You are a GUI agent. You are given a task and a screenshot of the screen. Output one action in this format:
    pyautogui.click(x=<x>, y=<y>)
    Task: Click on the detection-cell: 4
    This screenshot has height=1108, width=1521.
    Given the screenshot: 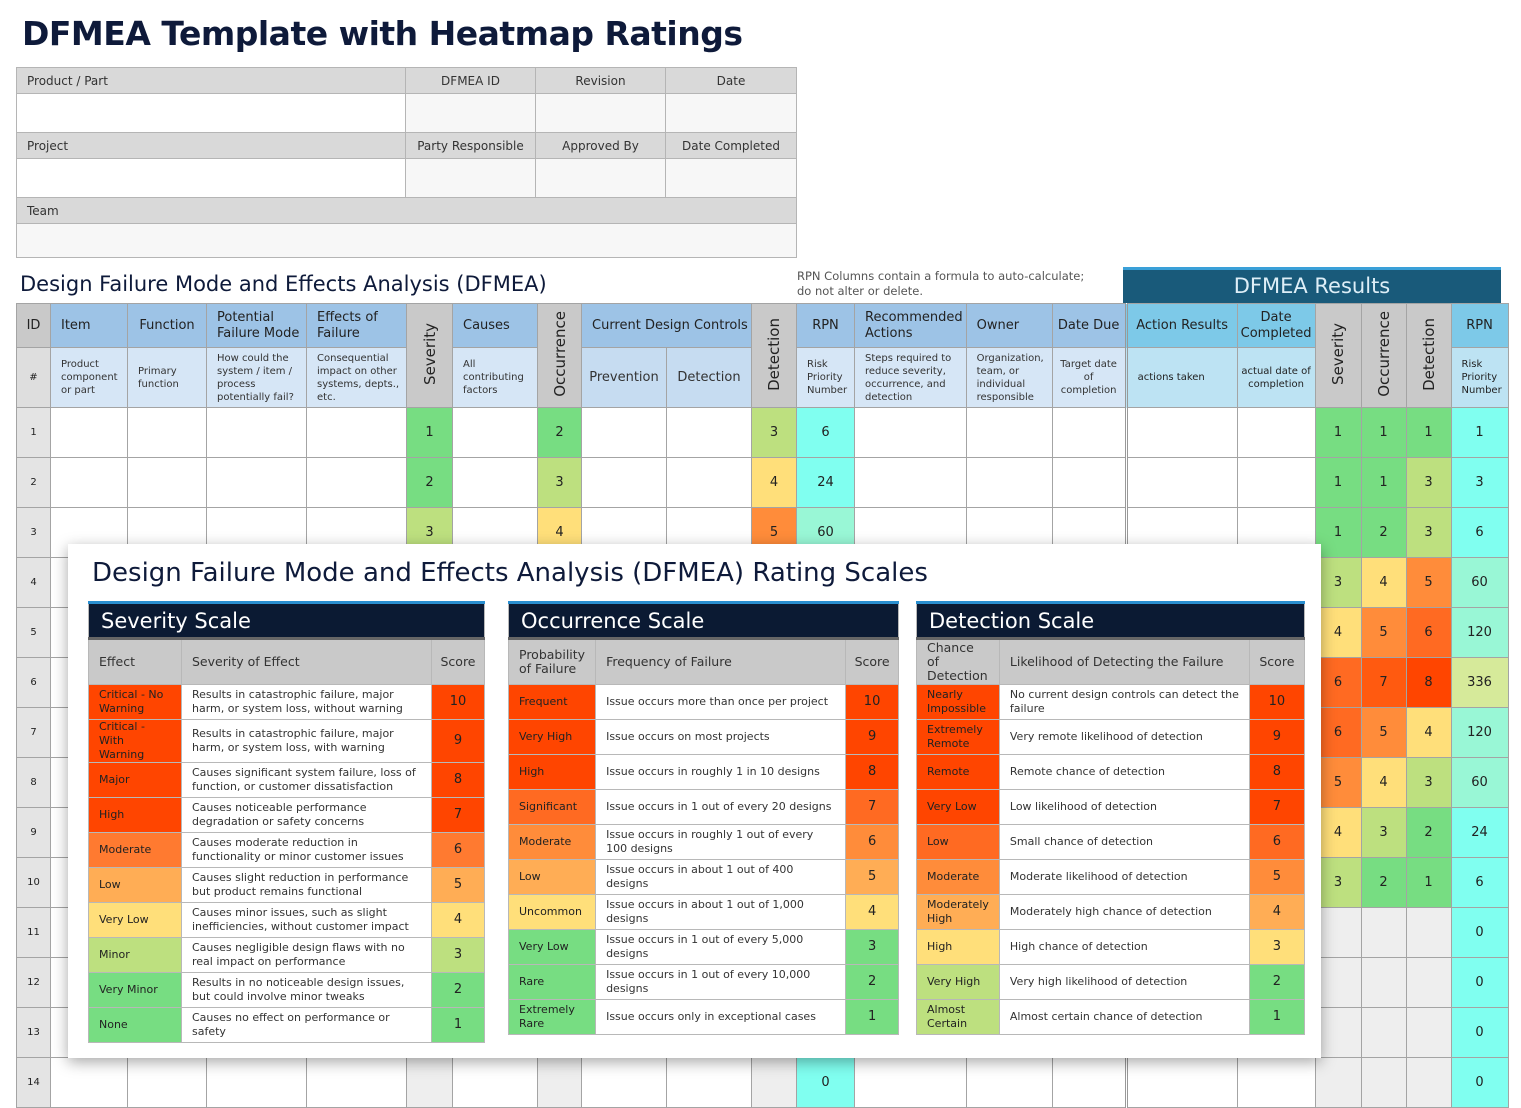 What is the action you would take?
    pyautogui.click(x=774, y=482)
    